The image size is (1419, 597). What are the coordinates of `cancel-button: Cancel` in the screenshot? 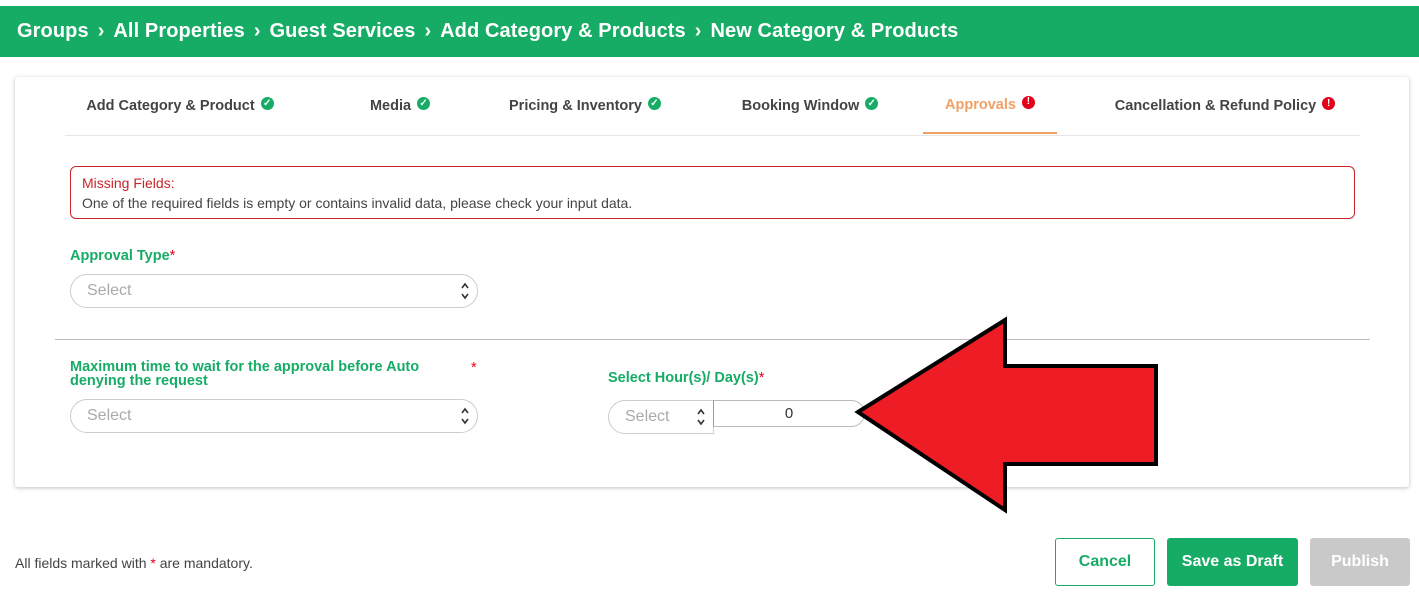 It's located at (1105, 562).